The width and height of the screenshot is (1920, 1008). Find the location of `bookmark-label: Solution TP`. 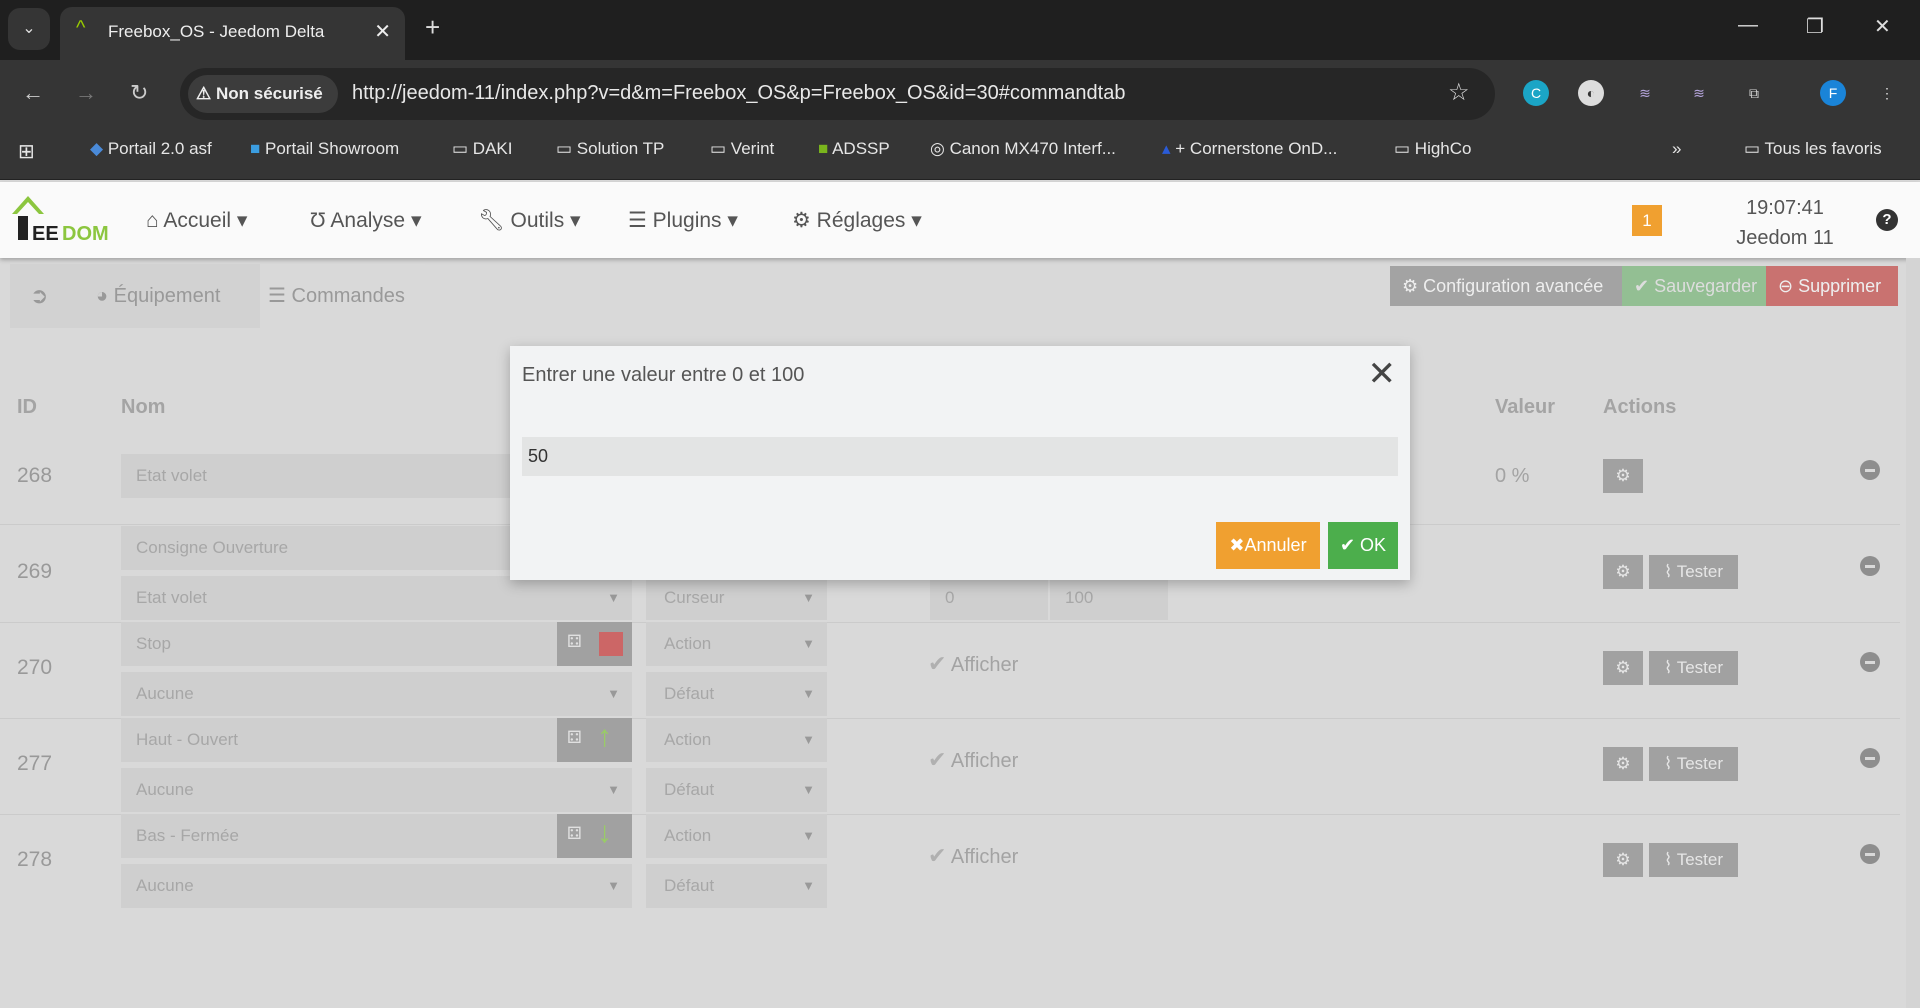

bookmark-label: Solution TP is located at coordinates (620, 148).